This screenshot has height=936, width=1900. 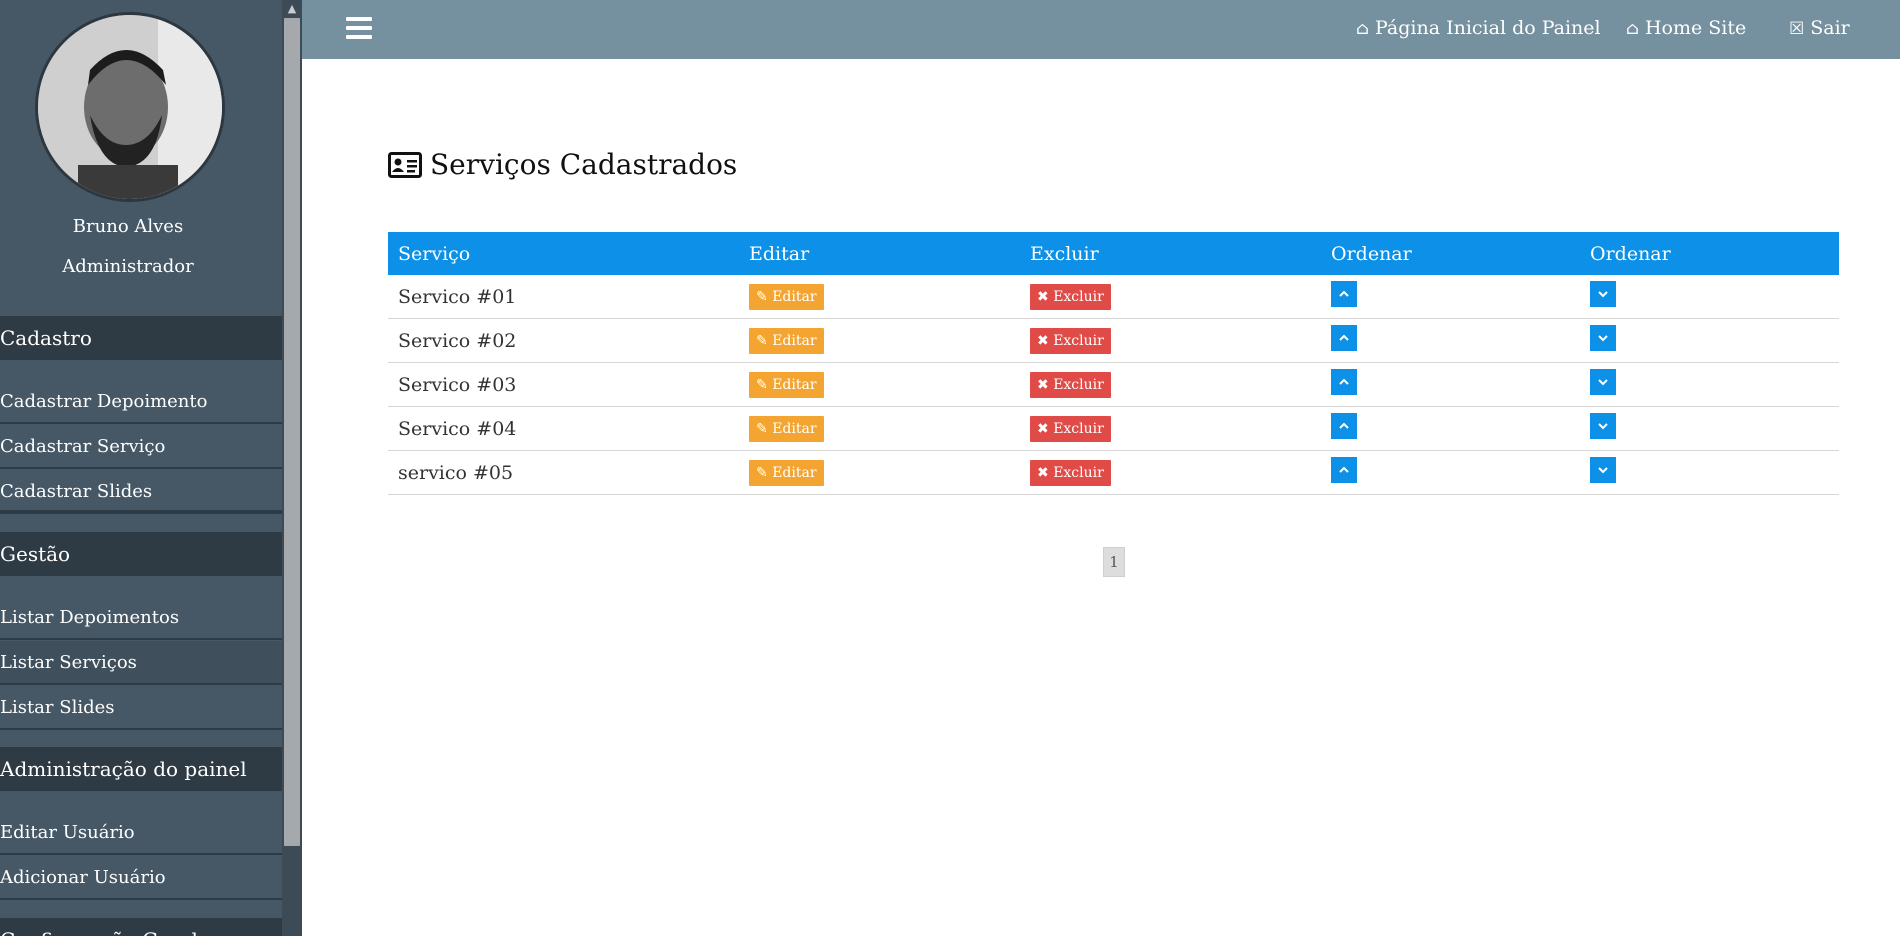 I want to click on scrollbar-thumb, so click(x=292, y=432).